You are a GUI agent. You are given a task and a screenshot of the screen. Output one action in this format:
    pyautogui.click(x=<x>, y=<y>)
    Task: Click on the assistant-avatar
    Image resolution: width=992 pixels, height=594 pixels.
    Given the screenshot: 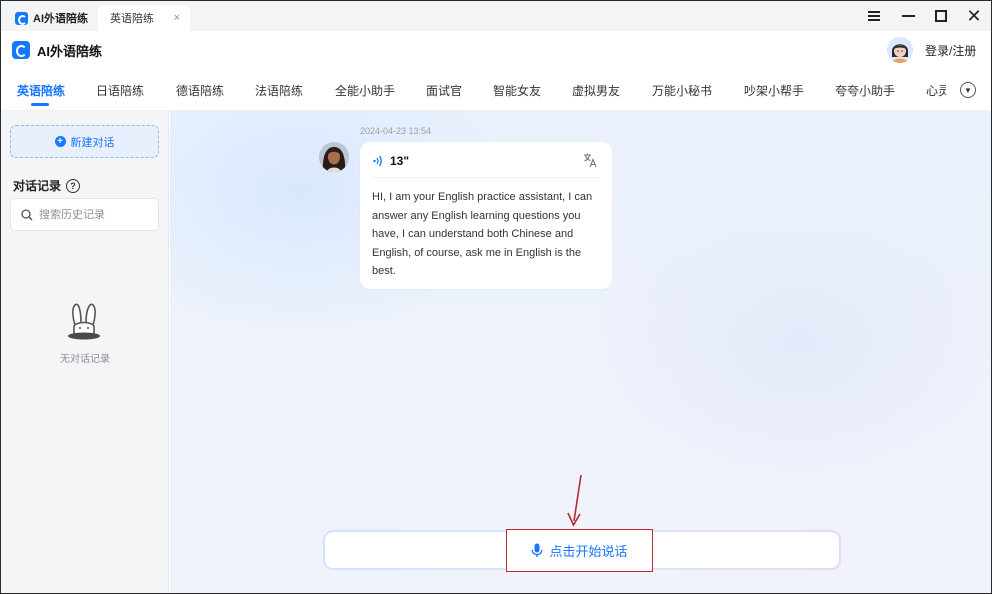 What is the action you would take?
    pyautogui.click(x=334, y=157)
    